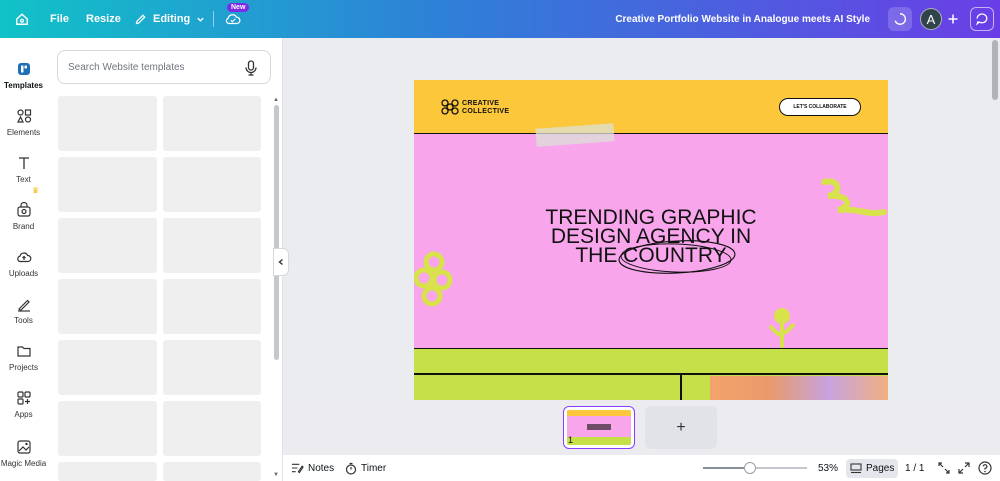  Describe the element at coordinates (677, 257) in the screenshot. I see `circle-scribble` at that location.